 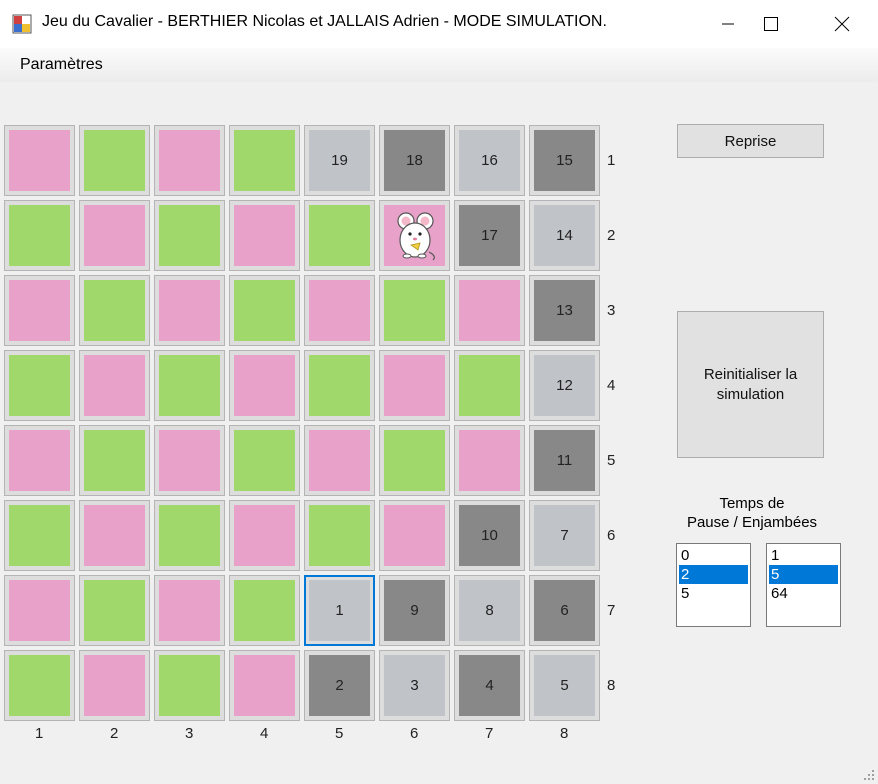 I want to click on board-cell: 14, so click(x=564, y=235).